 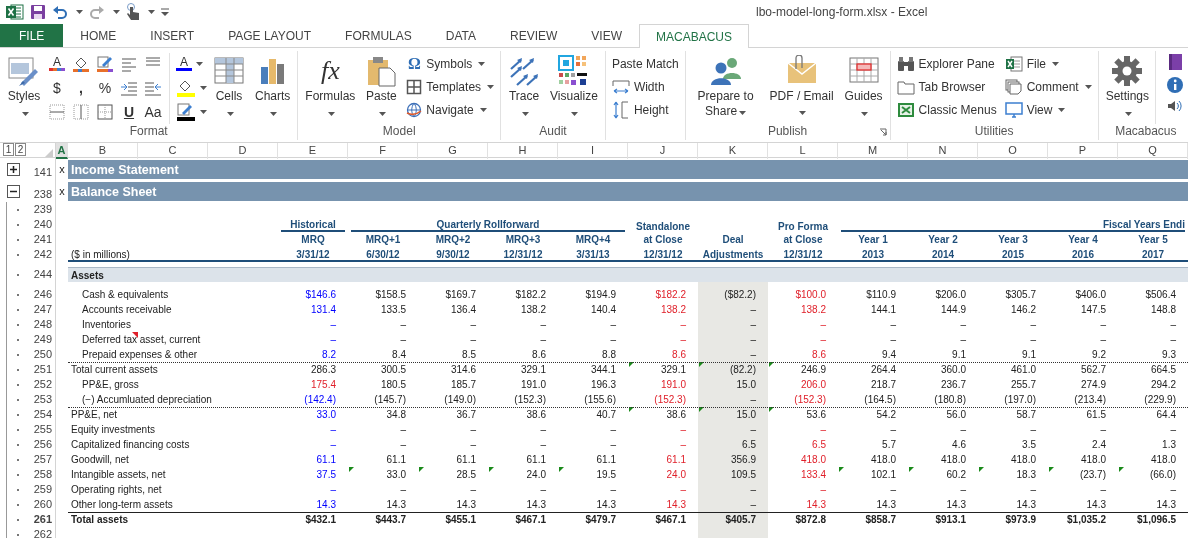 I want to click on row-number: 258, so click(x=42, y=474).